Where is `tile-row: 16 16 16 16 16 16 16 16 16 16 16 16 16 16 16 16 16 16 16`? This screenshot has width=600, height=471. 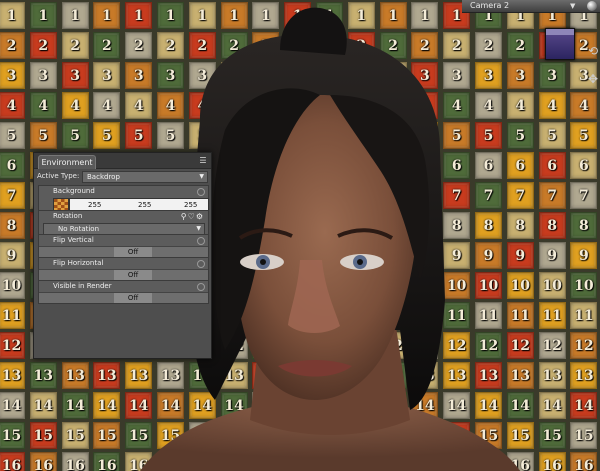
tile-row: 16 16 16 16 16 16 16 16 16 16 16 16 16 16 16 16 16 16 16 is located at coordinates (300, 461).